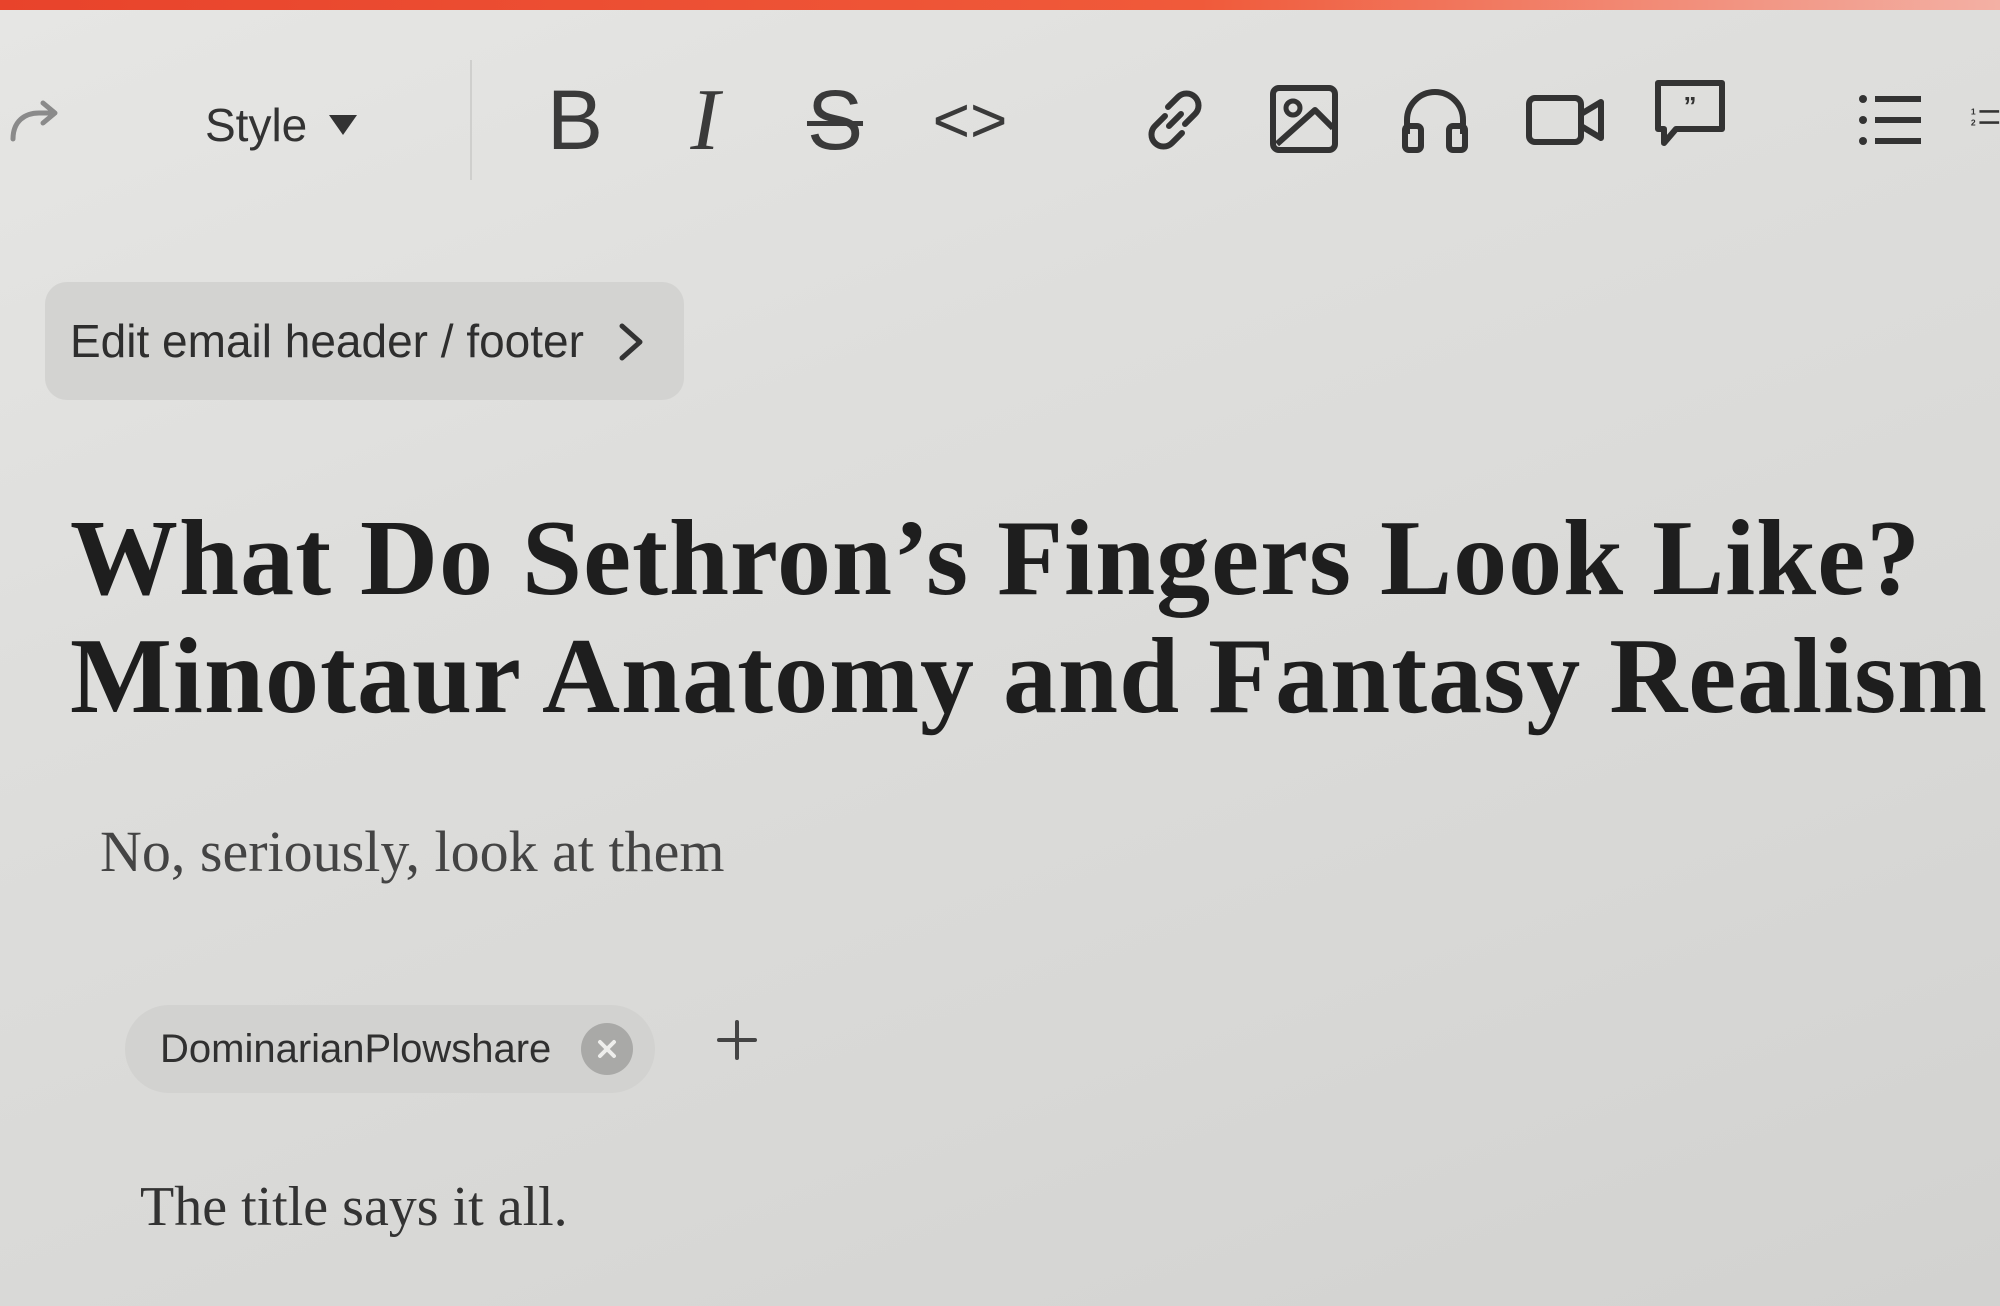  What do you see at coordinates (34, 121) in the screenshot?
I see `redo-icon` at bounding box center [34, 121].